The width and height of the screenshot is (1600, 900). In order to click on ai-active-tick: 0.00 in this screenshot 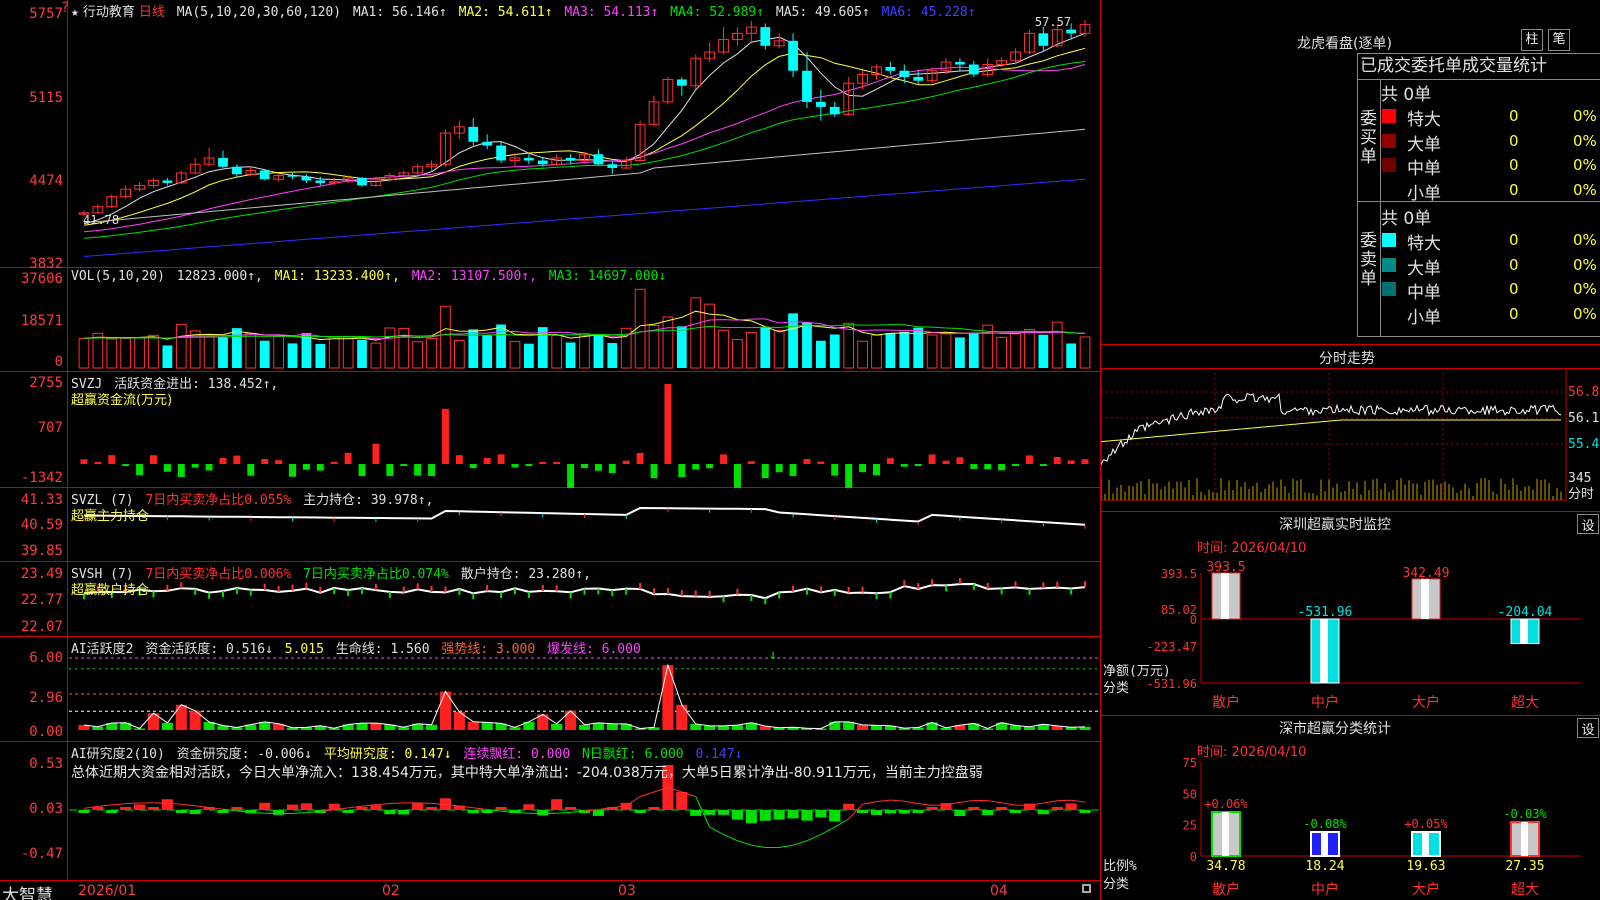, I will do `click(46, 732)`.